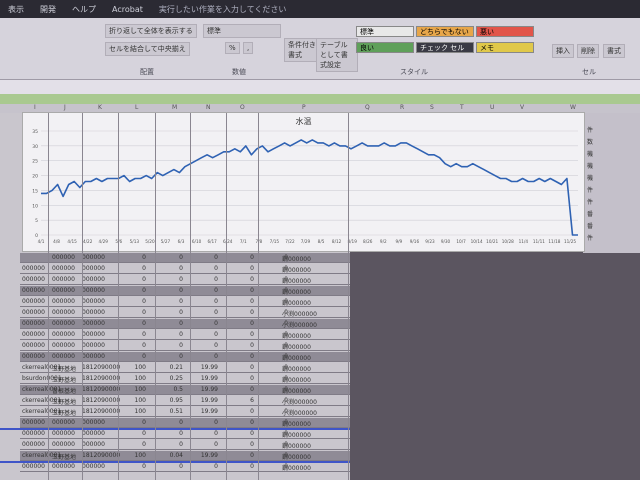 The image size is (640, 480). I want to click on table-cell-e: 0.95, so click(169, 400).